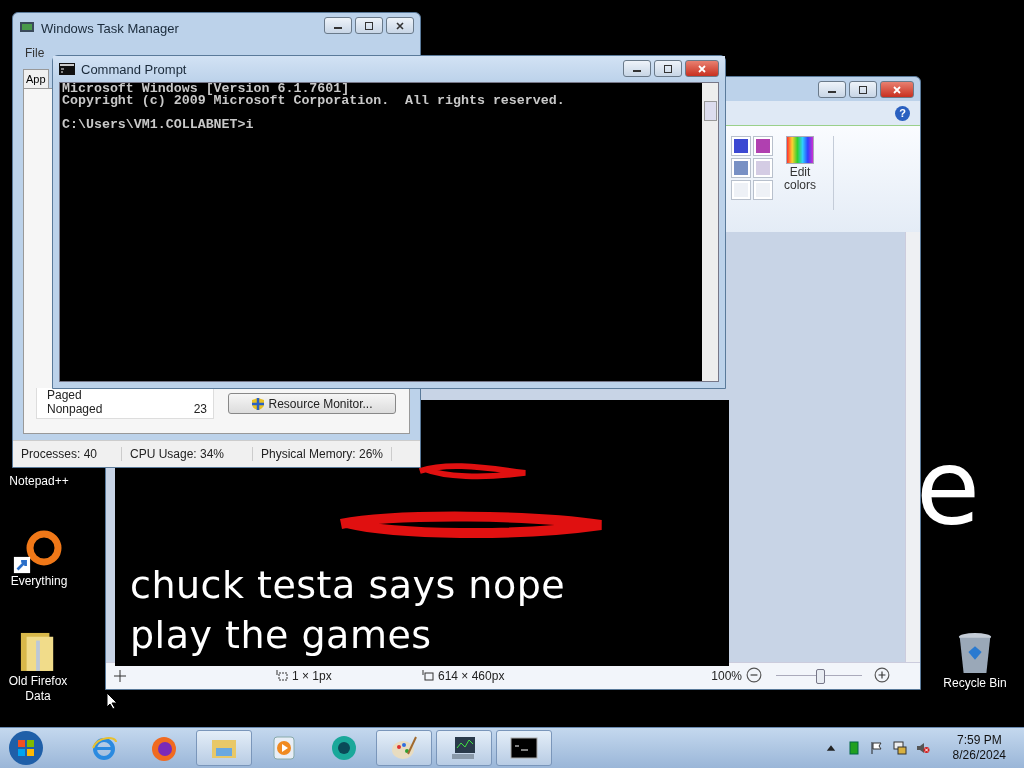 Image resolution: width=1024 pixels, height=768 pixels. Describe the element at coordinates (26, 748) in the screenshot. I see `start-button` at that location.